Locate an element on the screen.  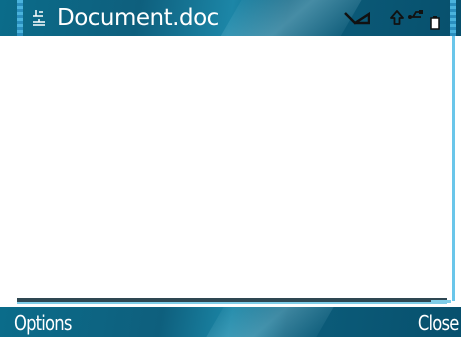
document-title: Document.doc is located at coordinates (138, 18).